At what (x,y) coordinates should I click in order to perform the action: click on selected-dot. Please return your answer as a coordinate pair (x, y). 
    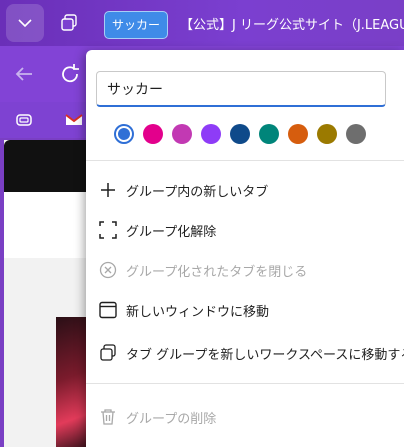
    Looking at the image, I should click on (124, 134).